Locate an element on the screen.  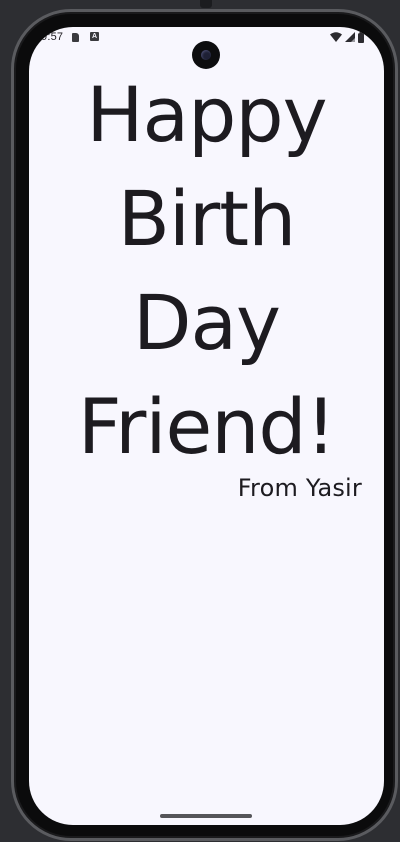
accessibility-a-icon: A is located at coordinates (94, 36).